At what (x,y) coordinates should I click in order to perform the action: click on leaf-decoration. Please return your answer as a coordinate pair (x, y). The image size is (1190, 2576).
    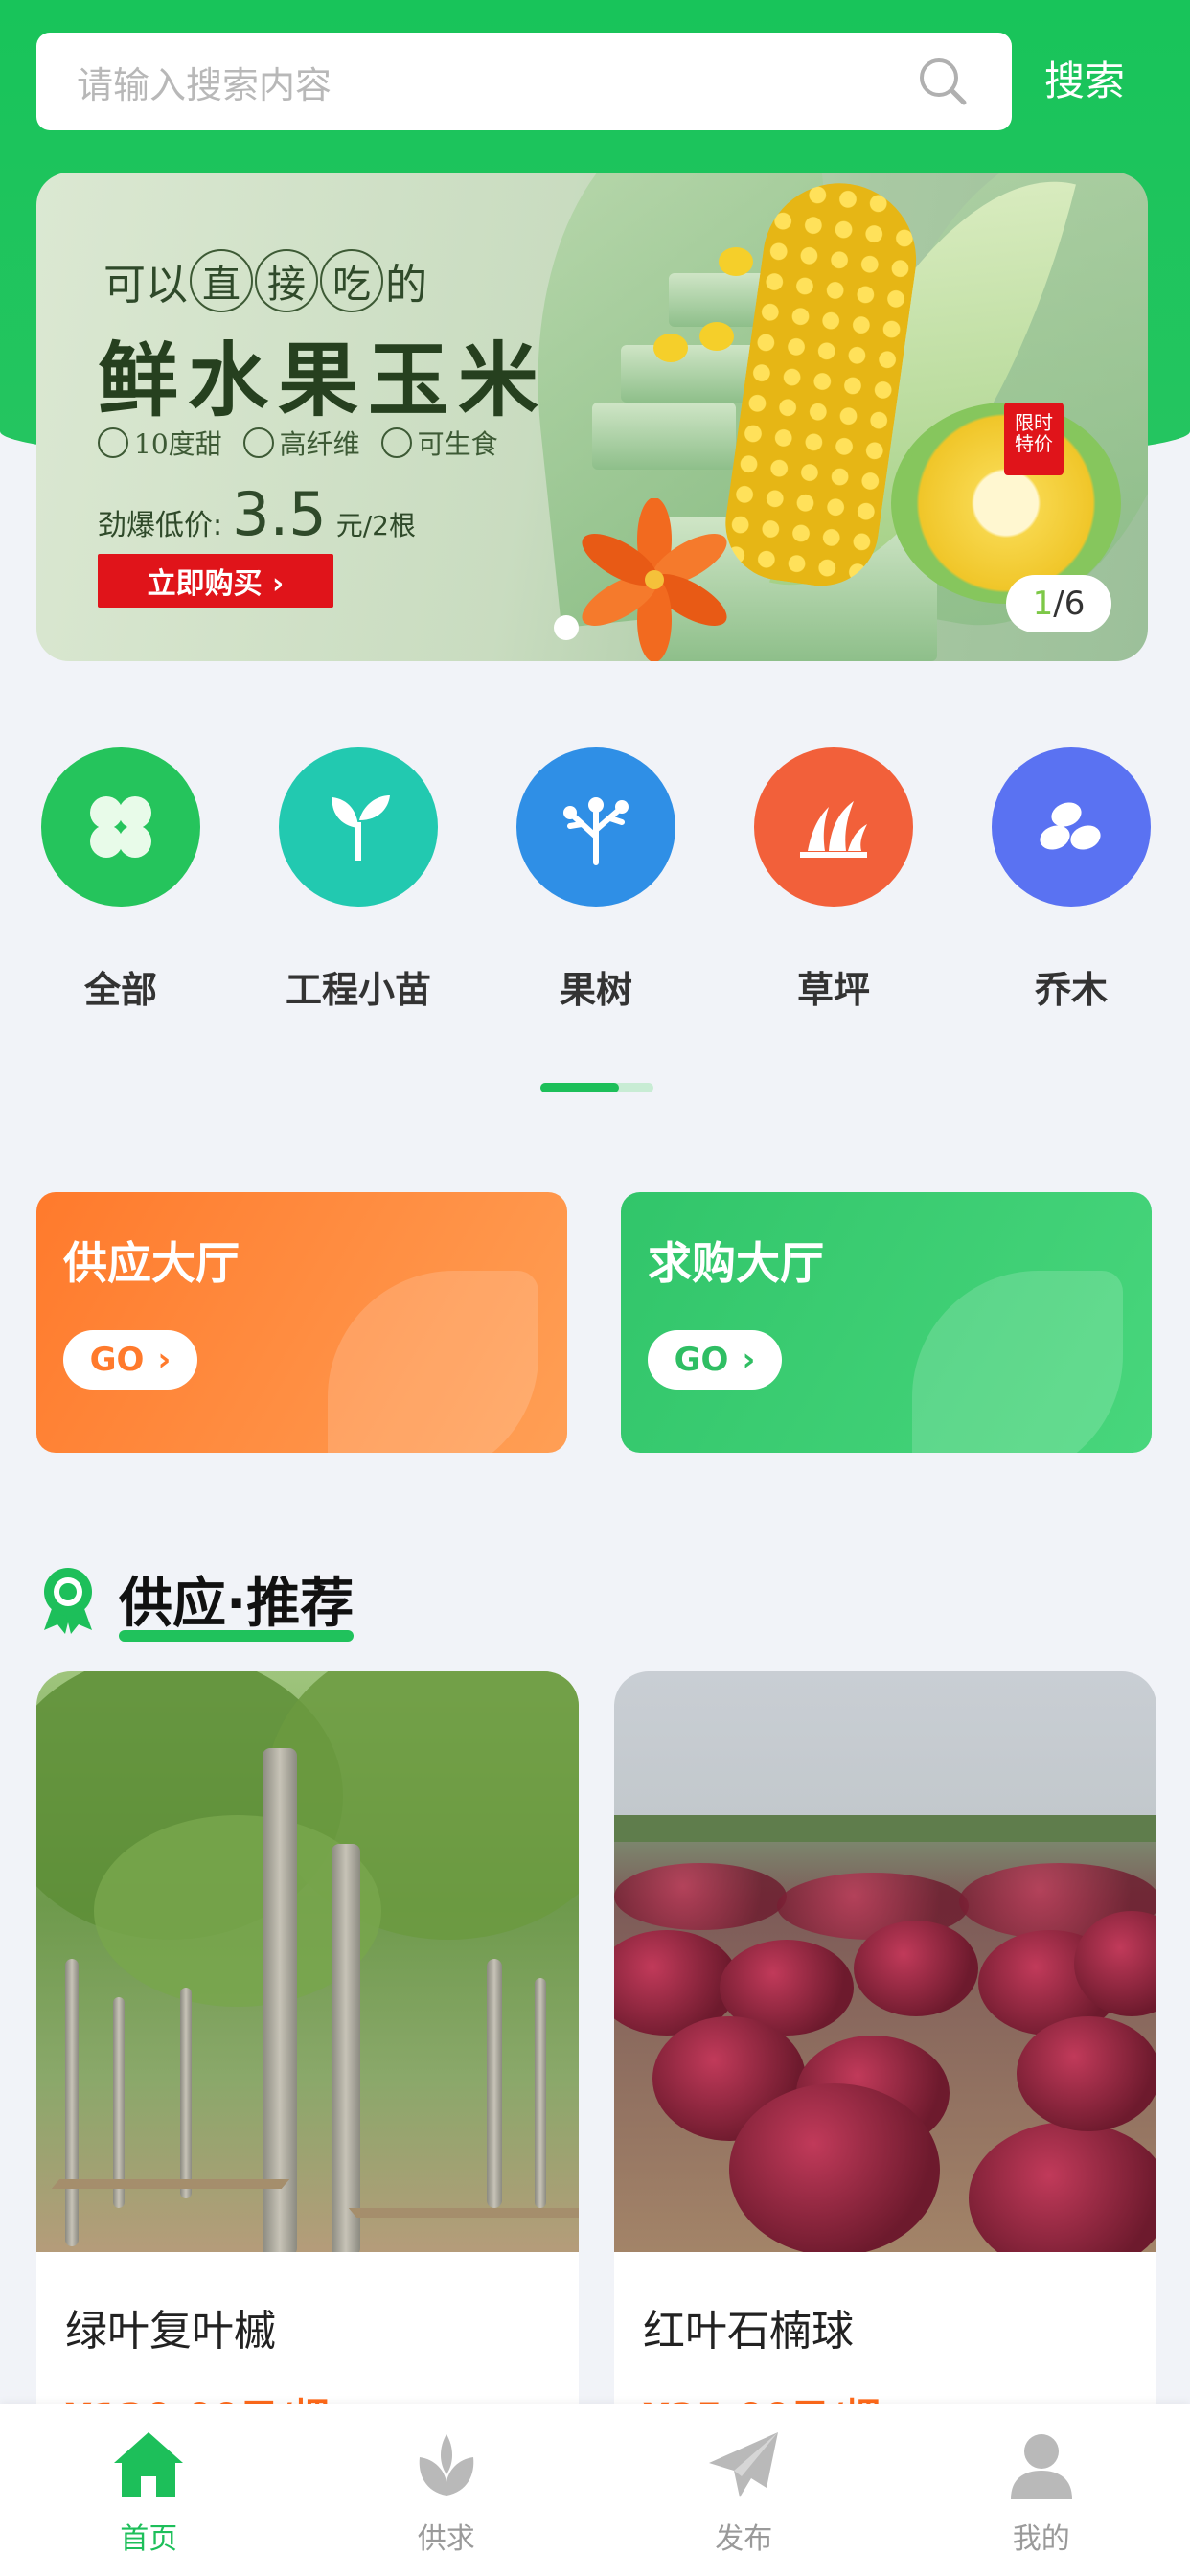
    Looking at the image, I should click on (433, 1362).